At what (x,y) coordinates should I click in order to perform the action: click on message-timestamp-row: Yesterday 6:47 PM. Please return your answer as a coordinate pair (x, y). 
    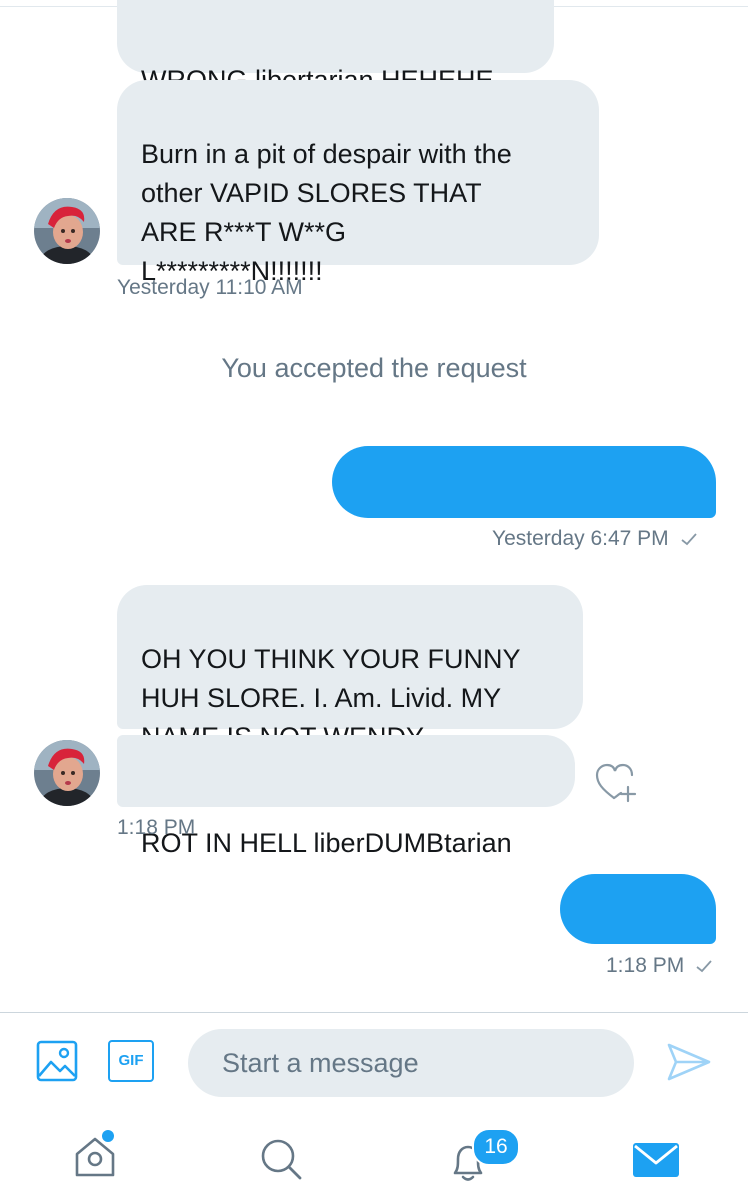
    Looking at the image, I should click on (594, 539).